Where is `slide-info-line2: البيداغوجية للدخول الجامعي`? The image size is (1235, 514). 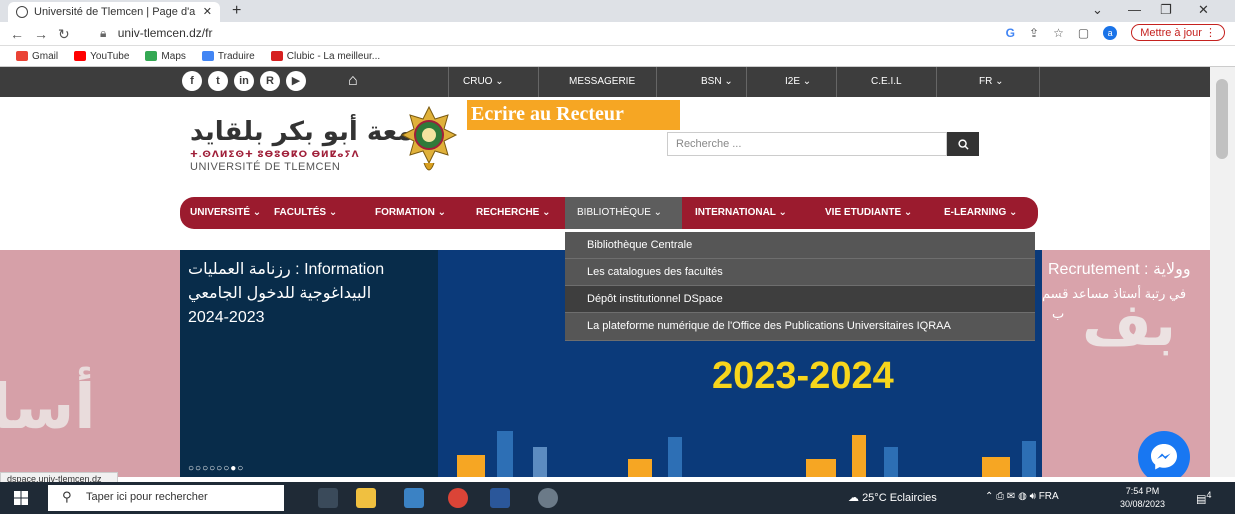 slide-info-line2: البيداغوجية للدخول الجامعي is located at coordinates (280, 293).